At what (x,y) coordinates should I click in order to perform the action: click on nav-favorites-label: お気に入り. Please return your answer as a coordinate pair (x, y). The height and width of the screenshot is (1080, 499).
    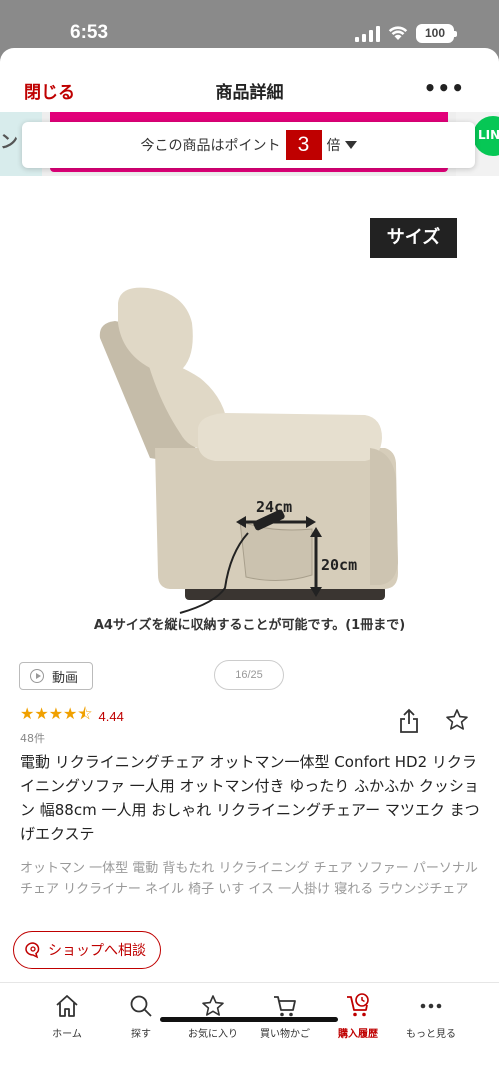
    Looking at the image, I should click on (213, 1034).